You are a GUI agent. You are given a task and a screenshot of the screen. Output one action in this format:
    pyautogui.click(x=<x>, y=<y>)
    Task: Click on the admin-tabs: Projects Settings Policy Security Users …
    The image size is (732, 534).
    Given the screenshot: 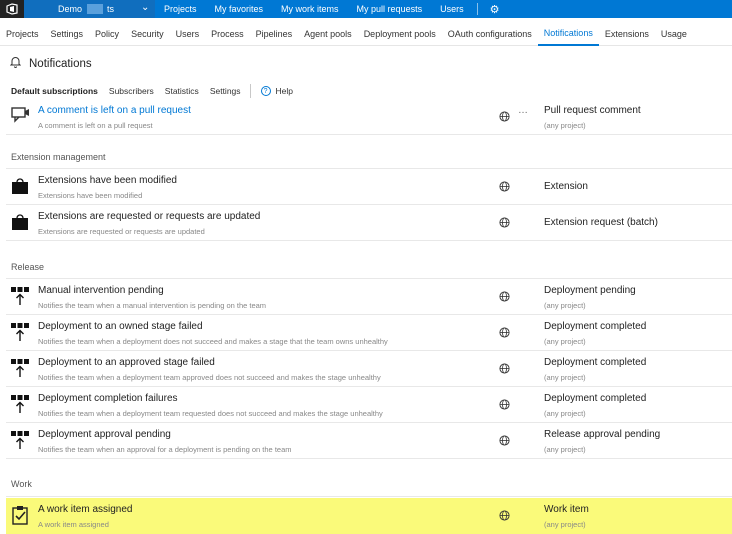 What is the action you would take?
    pyautogui.click(x=366, y=34)
    